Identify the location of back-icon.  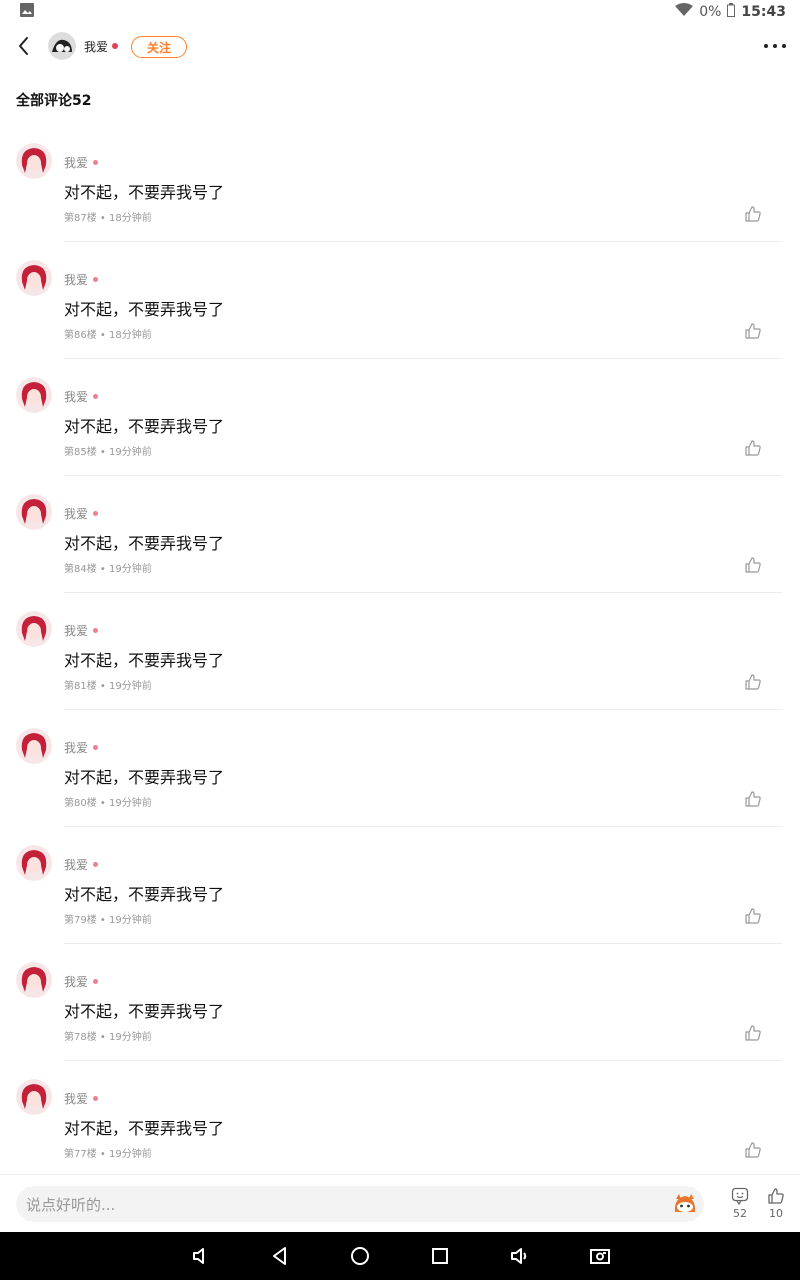
(23, 46).